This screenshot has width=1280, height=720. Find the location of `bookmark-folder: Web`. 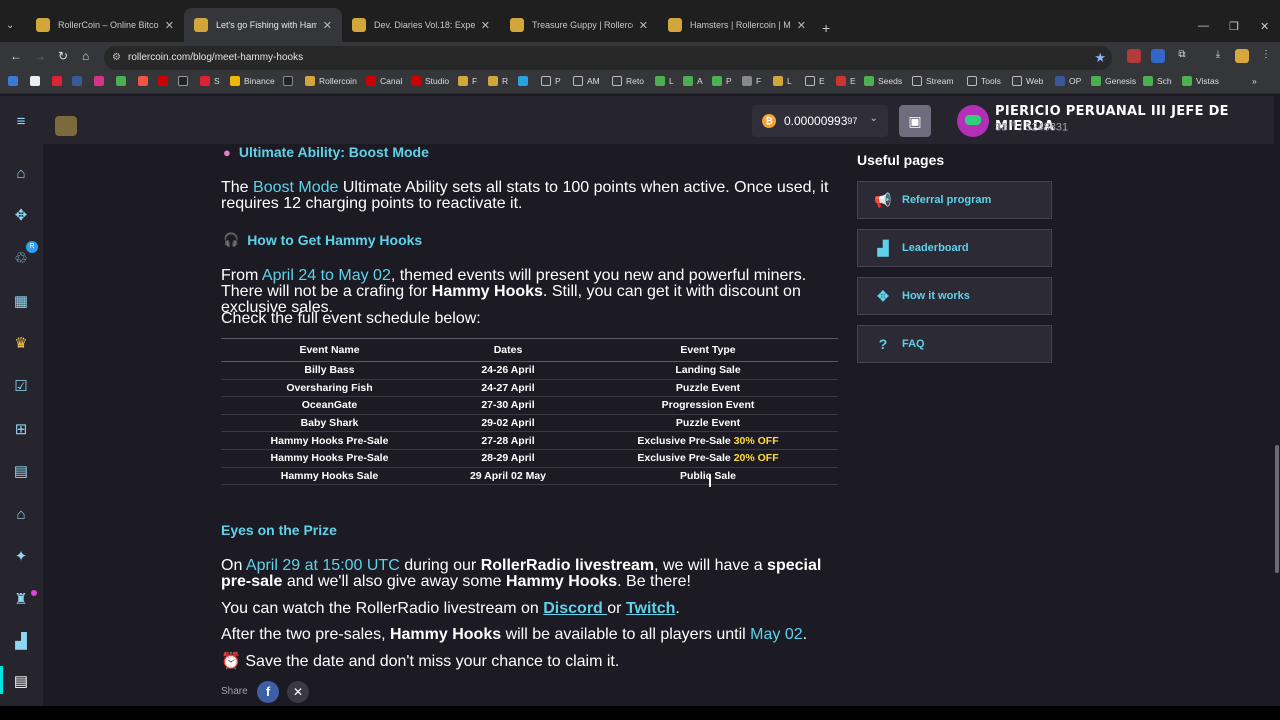

bookmark-folder: Web is located at coordinates (1027, 81).